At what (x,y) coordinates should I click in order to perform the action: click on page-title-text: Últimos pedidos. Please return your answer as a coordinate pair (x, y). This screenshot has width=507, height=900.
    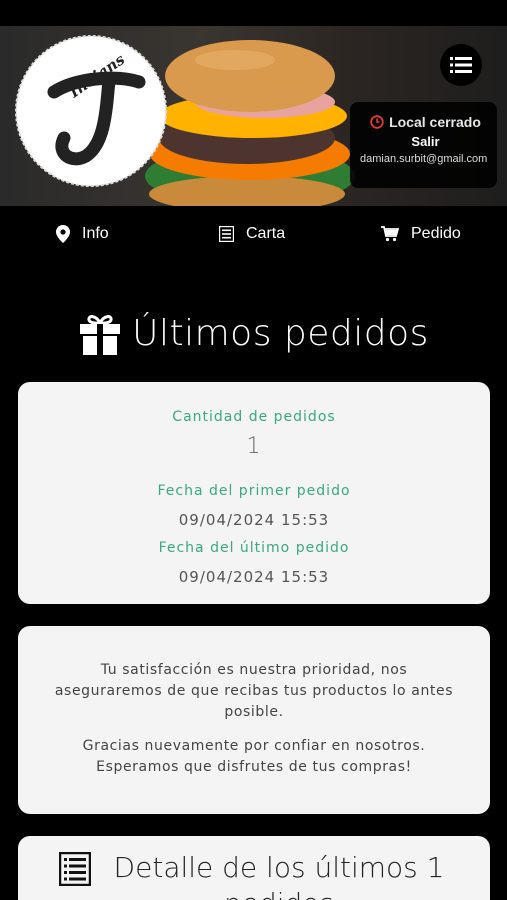
    Looking at the image, I should click on (280, 333).